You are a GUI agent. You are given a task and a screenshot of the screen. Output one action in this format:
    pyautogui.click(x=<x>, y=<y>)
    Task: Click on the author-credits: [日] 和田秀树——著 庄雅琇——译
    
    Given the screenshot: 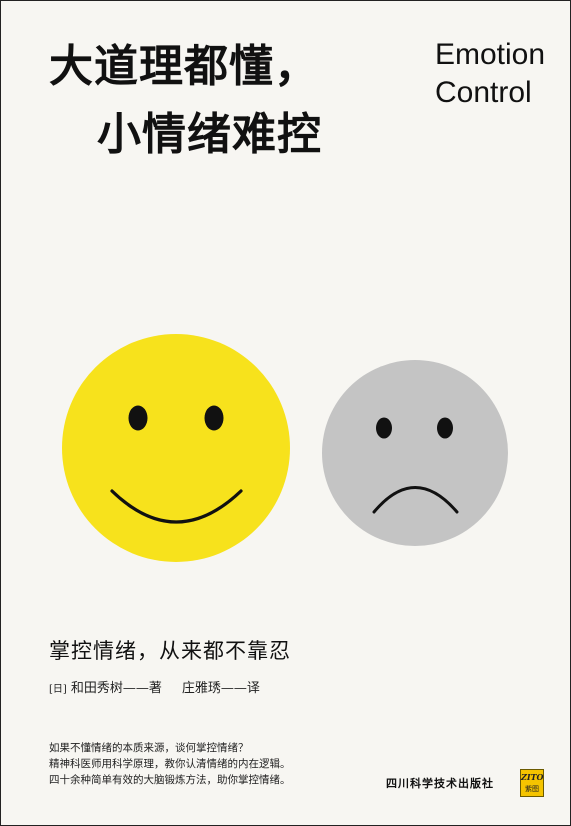 What is the action you would take?
    pyautogui.click(x=154, y=686)
    